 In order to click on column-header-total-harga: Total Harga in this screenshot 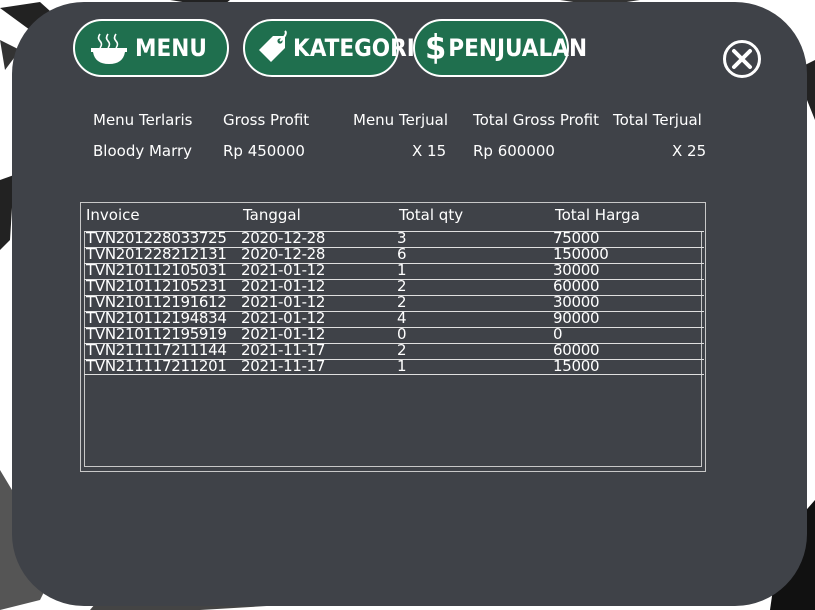, I will do `click(597, 215)`.